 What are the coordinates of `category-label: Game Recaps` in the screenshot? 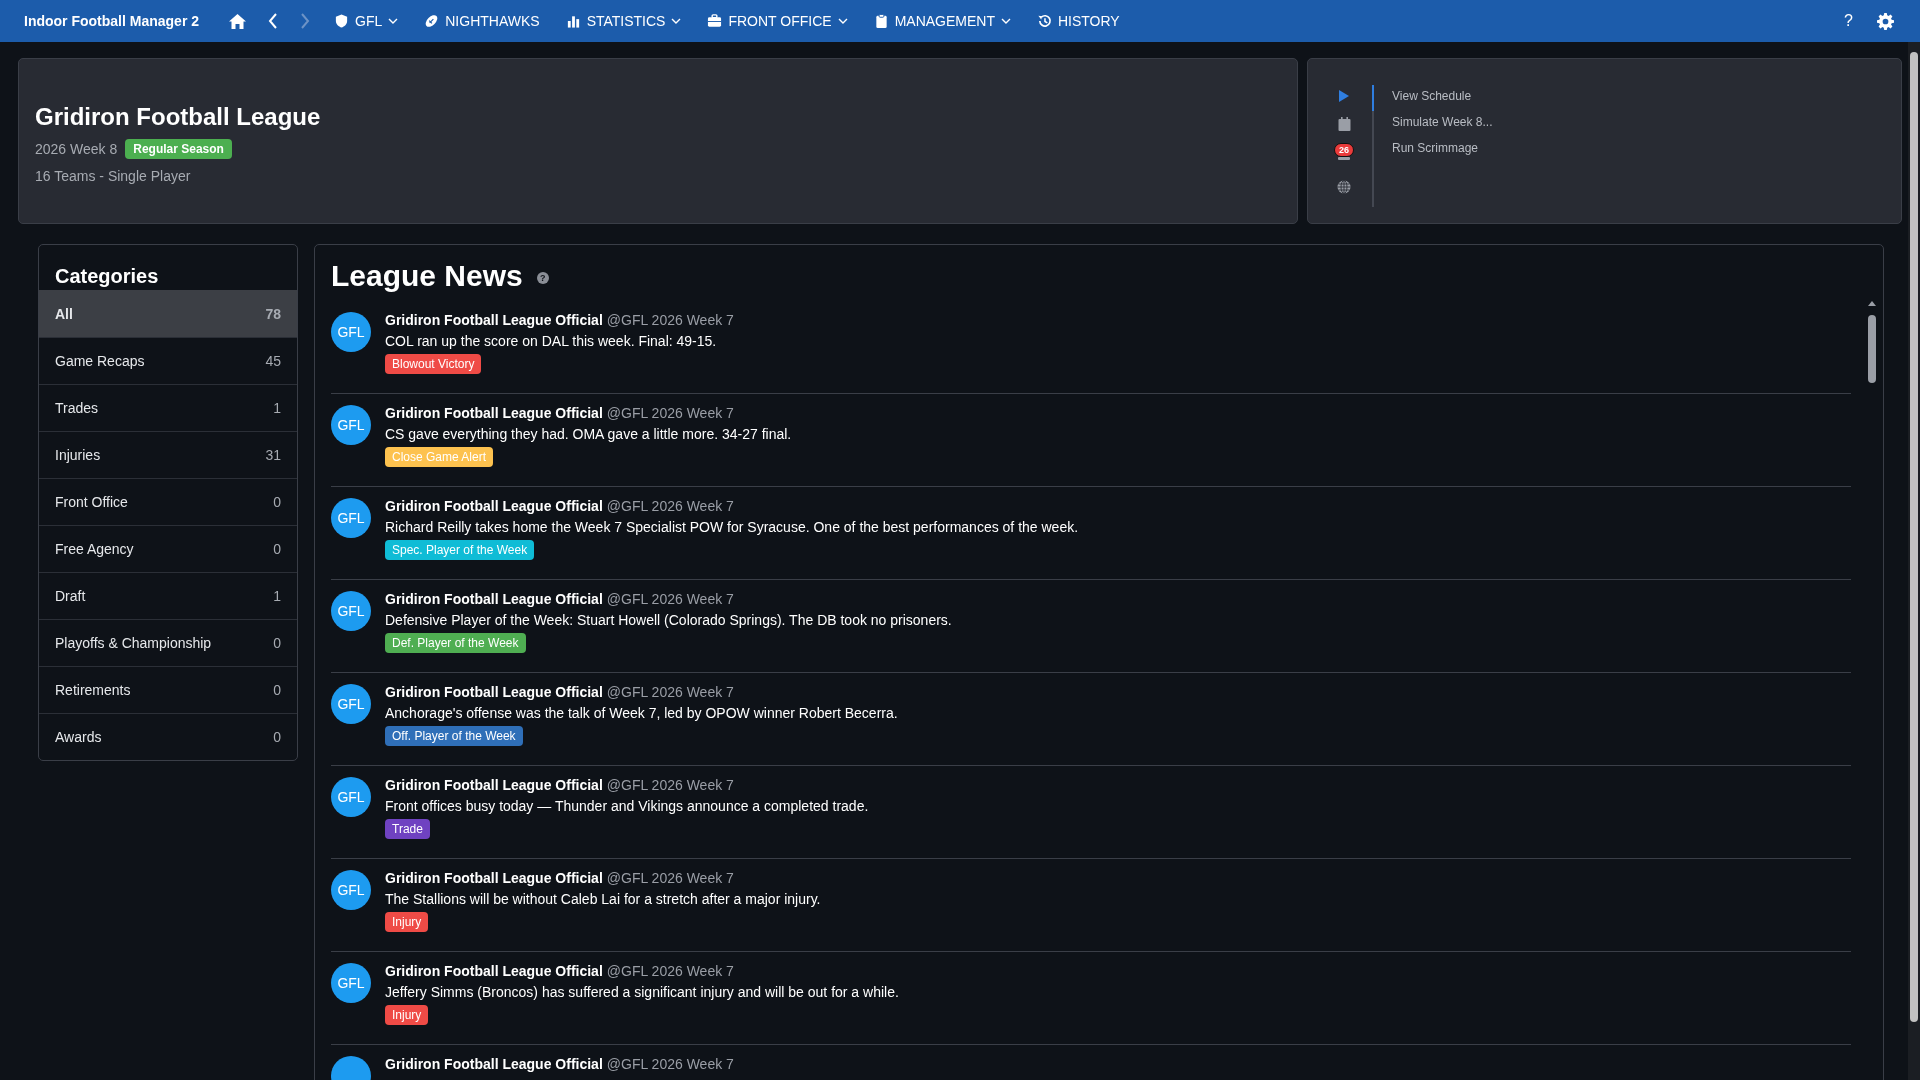 It's located at (100, 361).